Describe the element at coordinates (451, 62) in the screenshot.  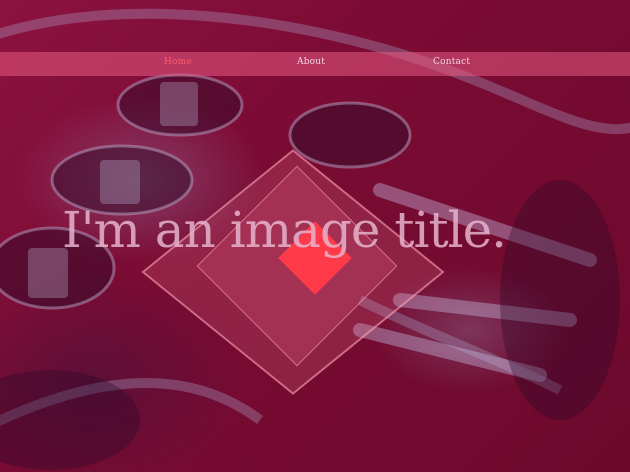
I see `nav-link-contact: Contact` at that location.